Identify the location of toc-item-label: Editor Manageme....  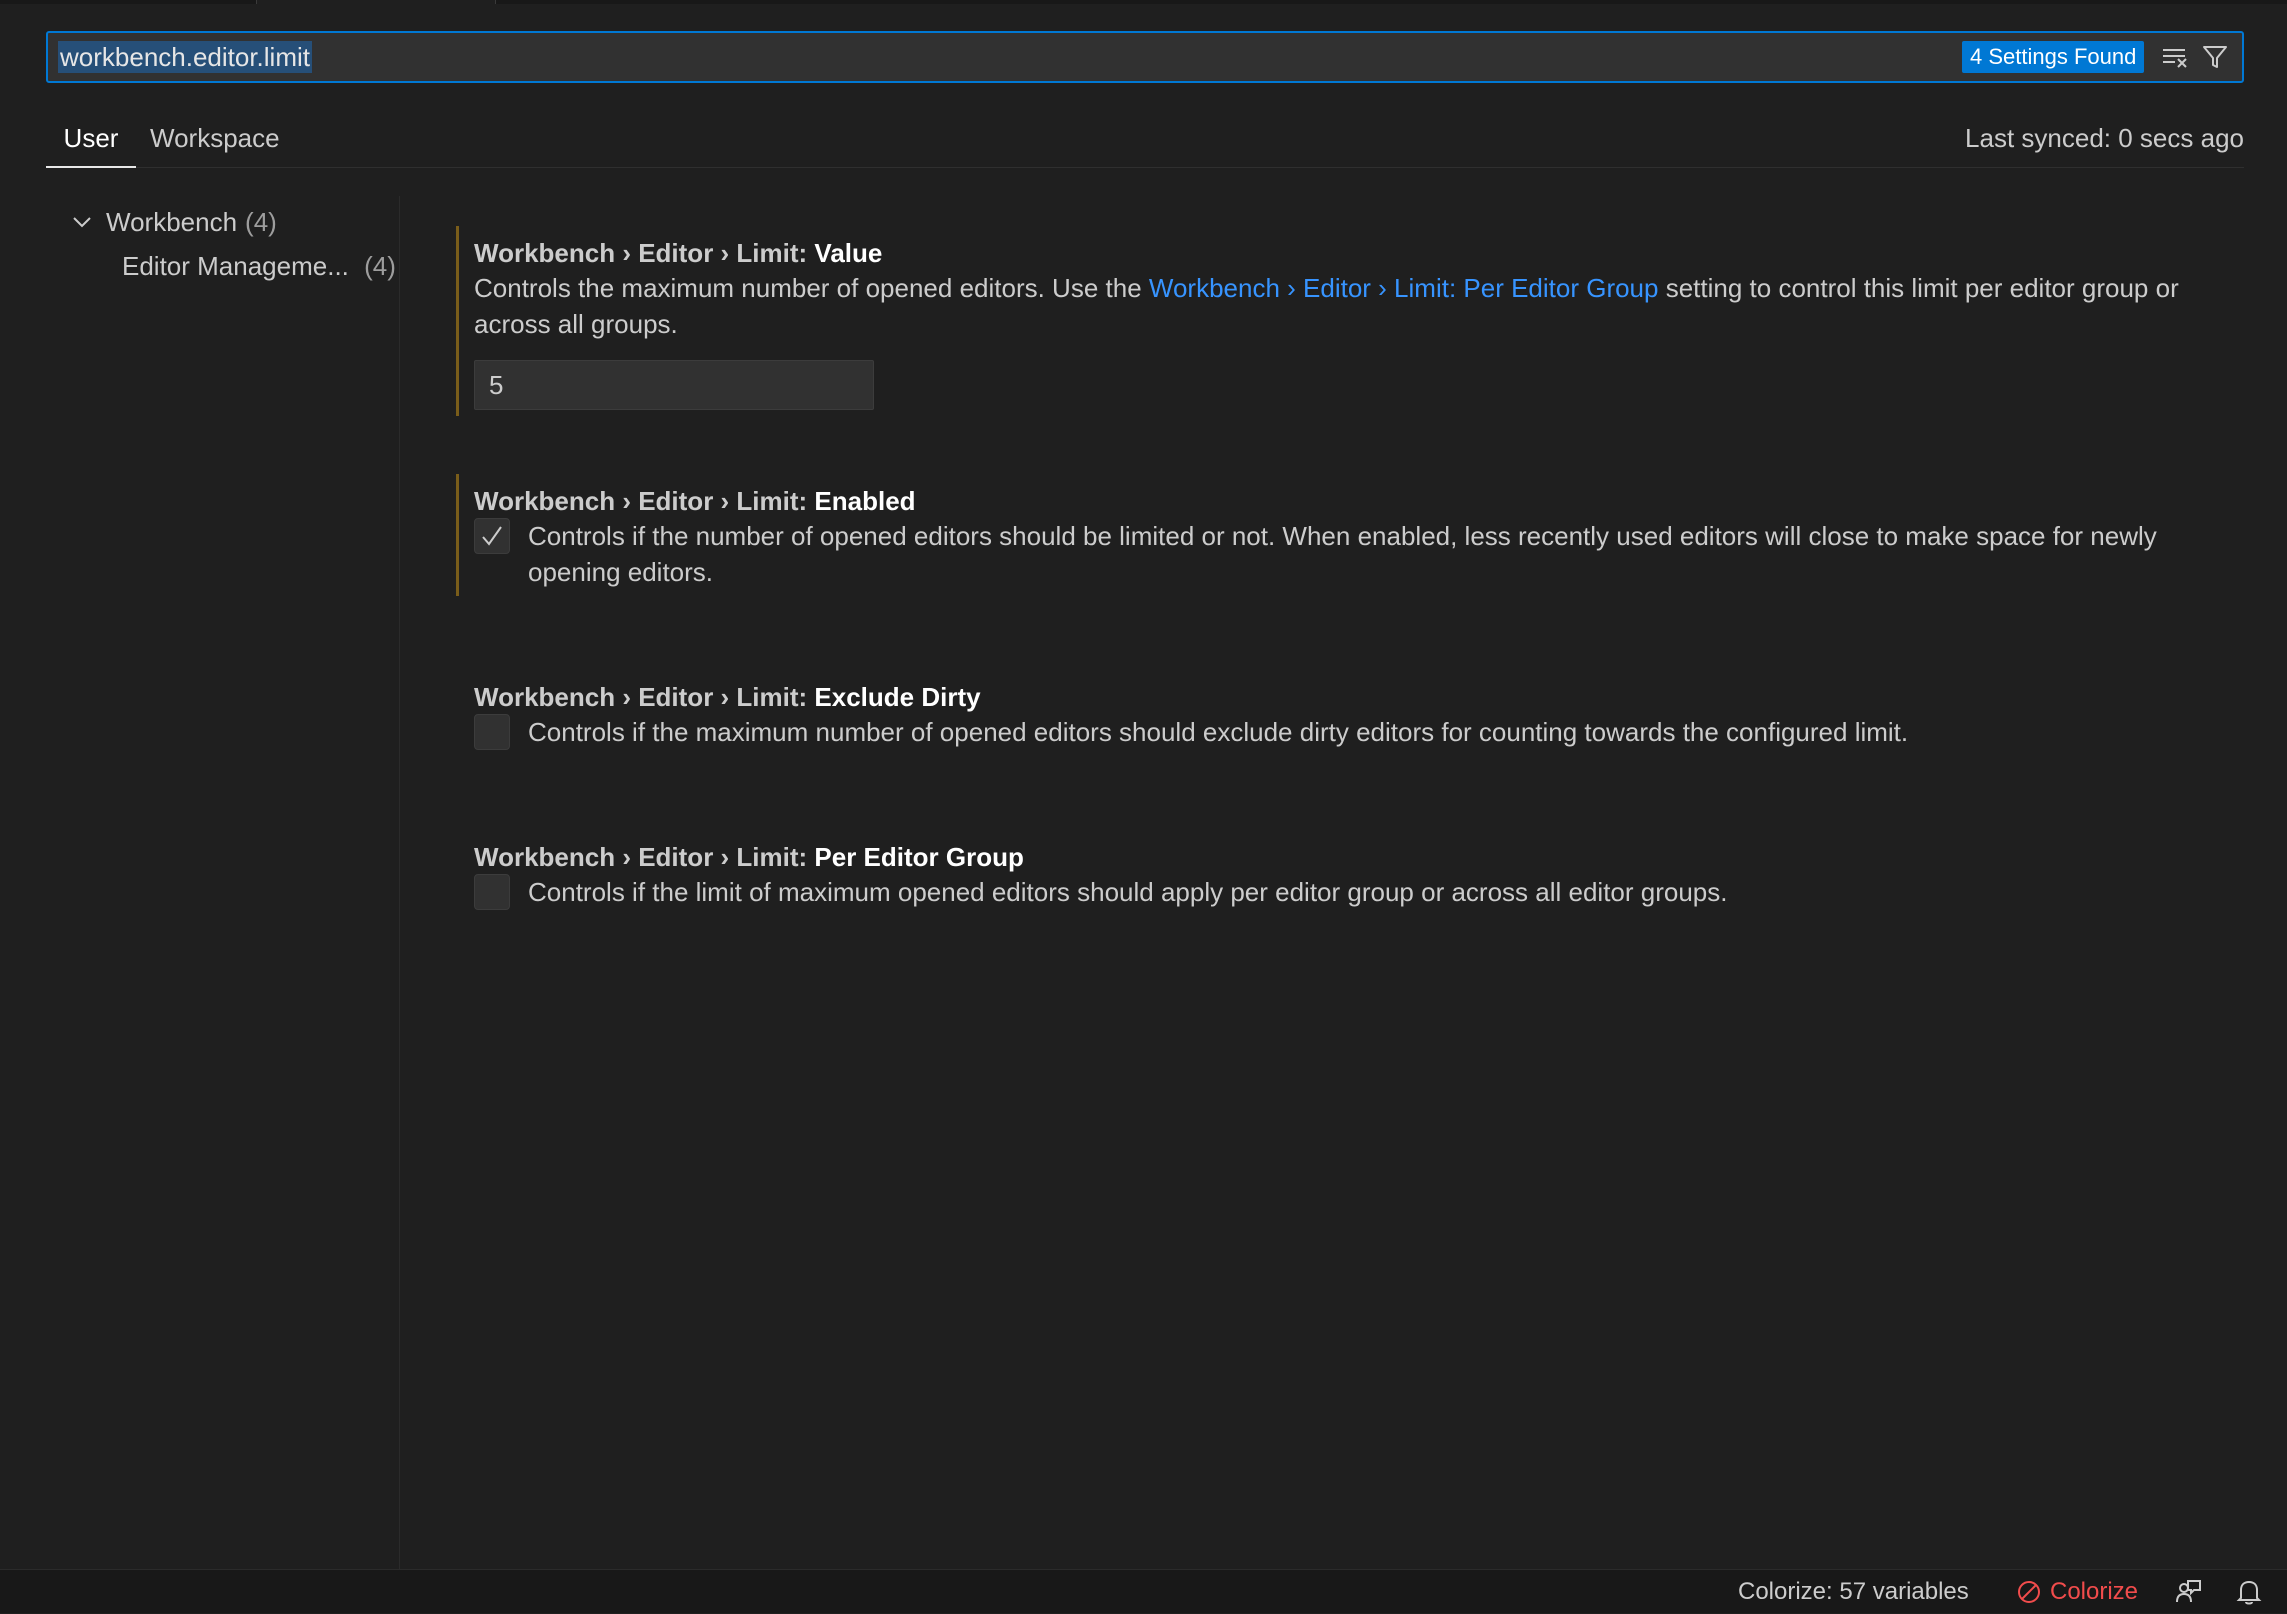
(235, 266).